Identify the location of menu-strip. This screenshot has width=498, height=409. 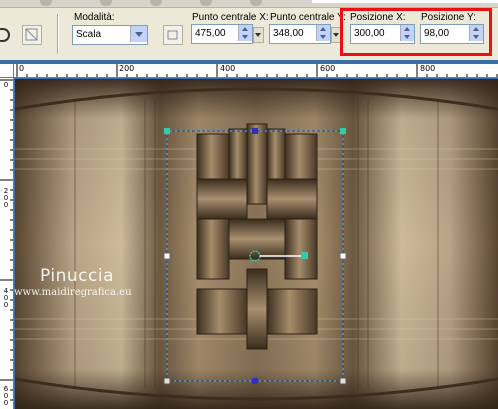
(249, 4).